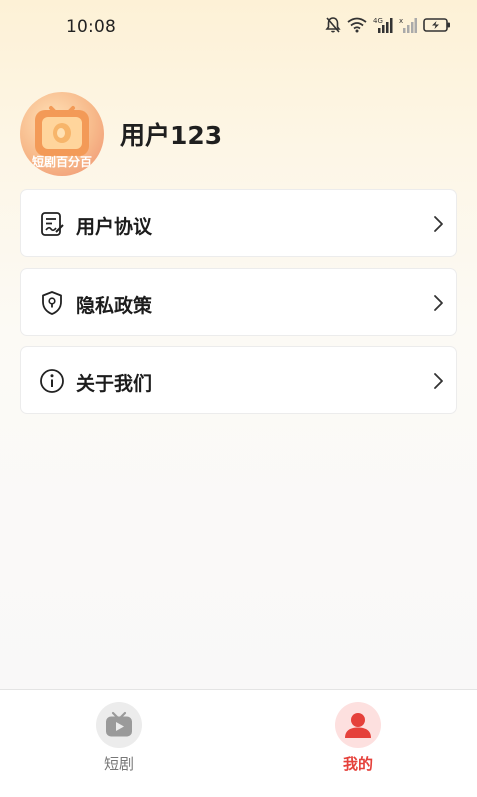 The image size is (477, 797). What do you see at coordinates (378, 21) in the screenshot?
I see `svg-text: 4G` at bounding box center [378, 21].